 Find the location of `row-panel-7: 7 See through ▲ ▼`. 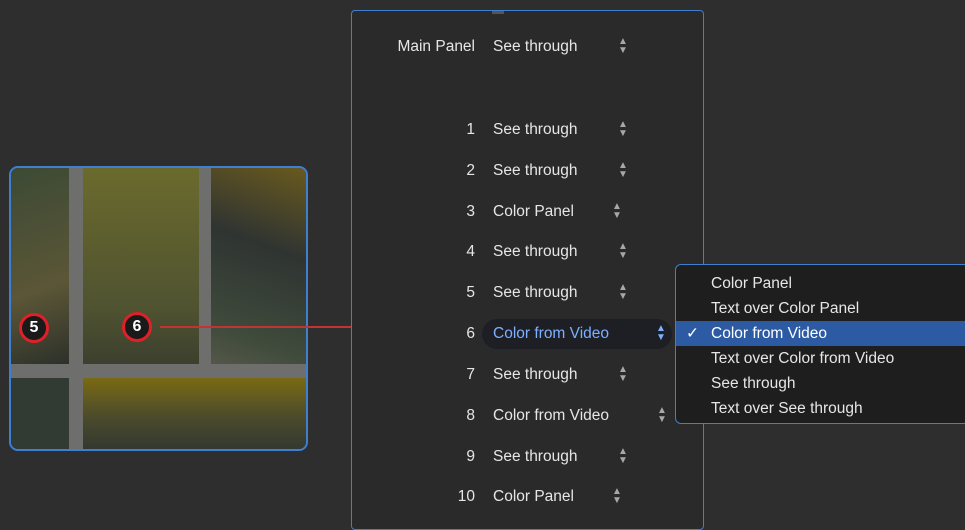

row-panel-7: 7 See through ▲ ▼ is located at coordinates (528, 375).